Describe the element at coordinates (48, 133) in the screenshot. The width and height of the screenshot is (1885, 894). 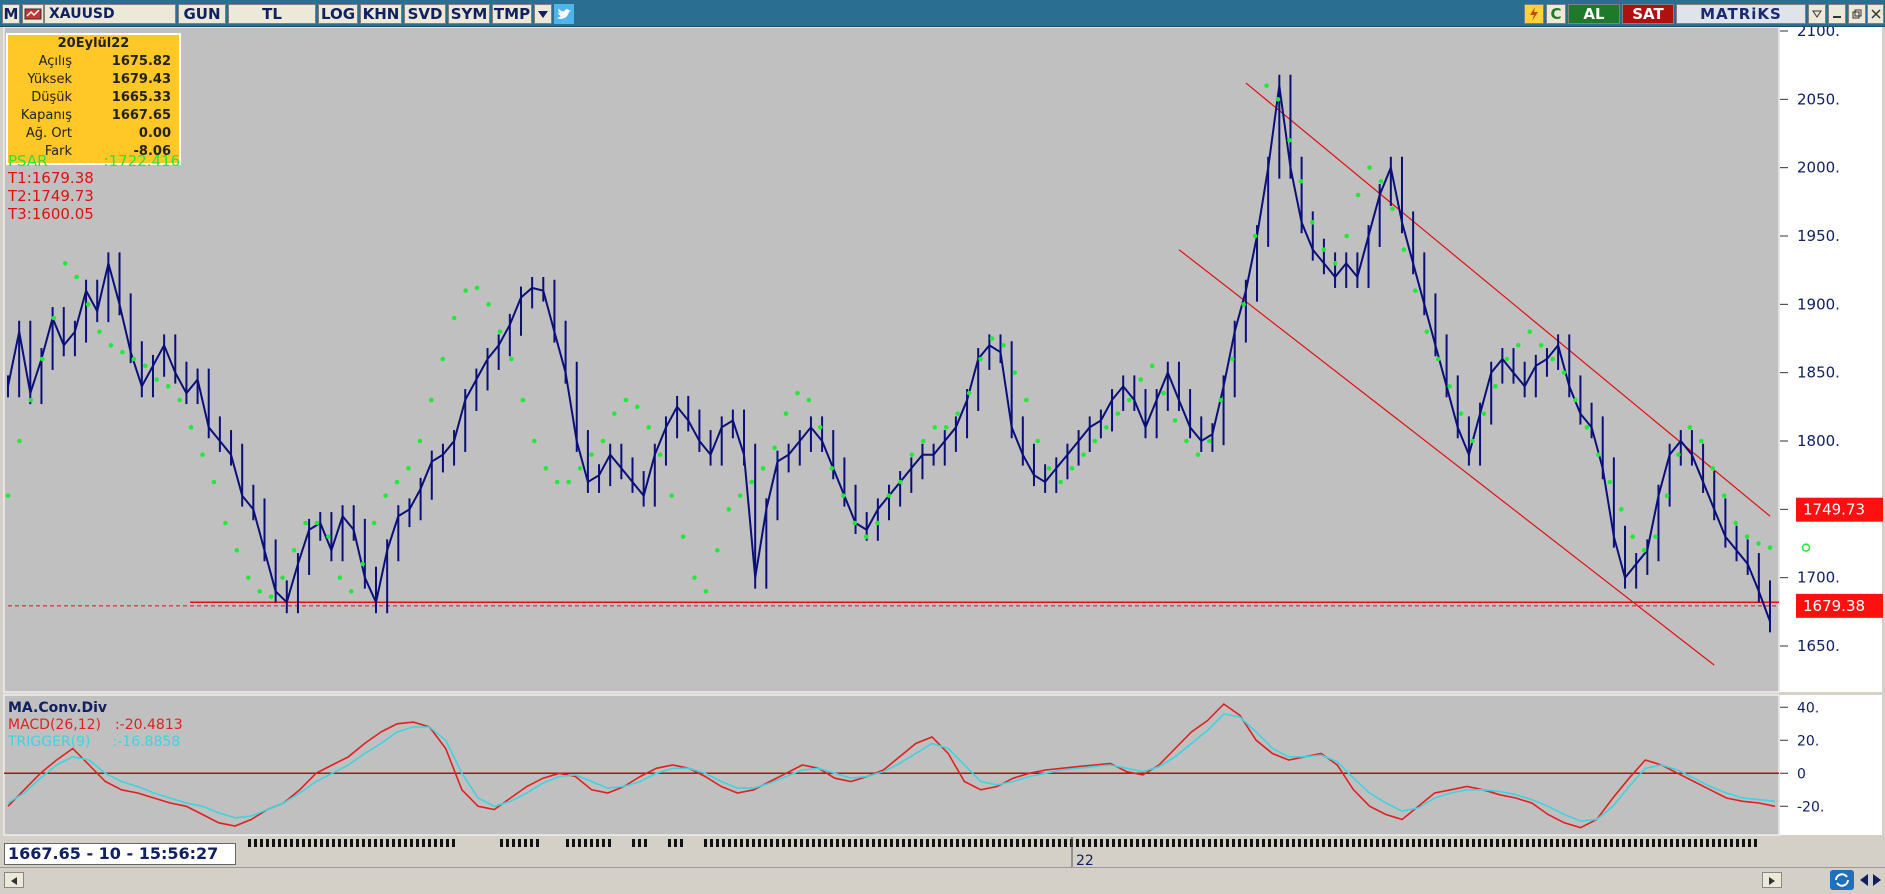
I see `ohlc-label: Ağ. Ort` at that location.